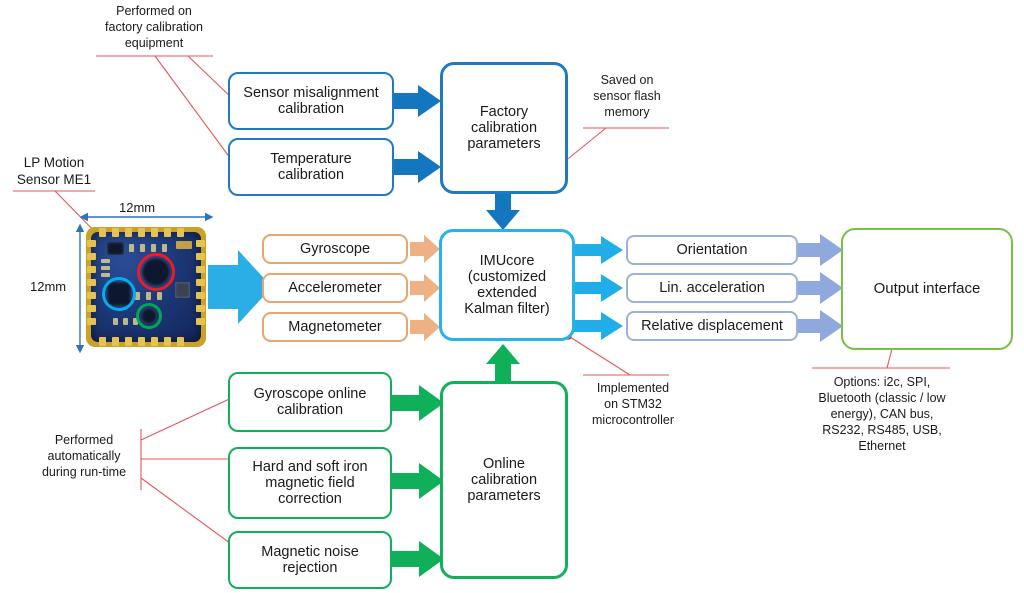 The width and height of the screenshot is (1024, 593). What do you see at coordinates (820, 326) in the screenshot?
I see `arrow-relative-displacement-to-interface` at bounding box center [820, 326].